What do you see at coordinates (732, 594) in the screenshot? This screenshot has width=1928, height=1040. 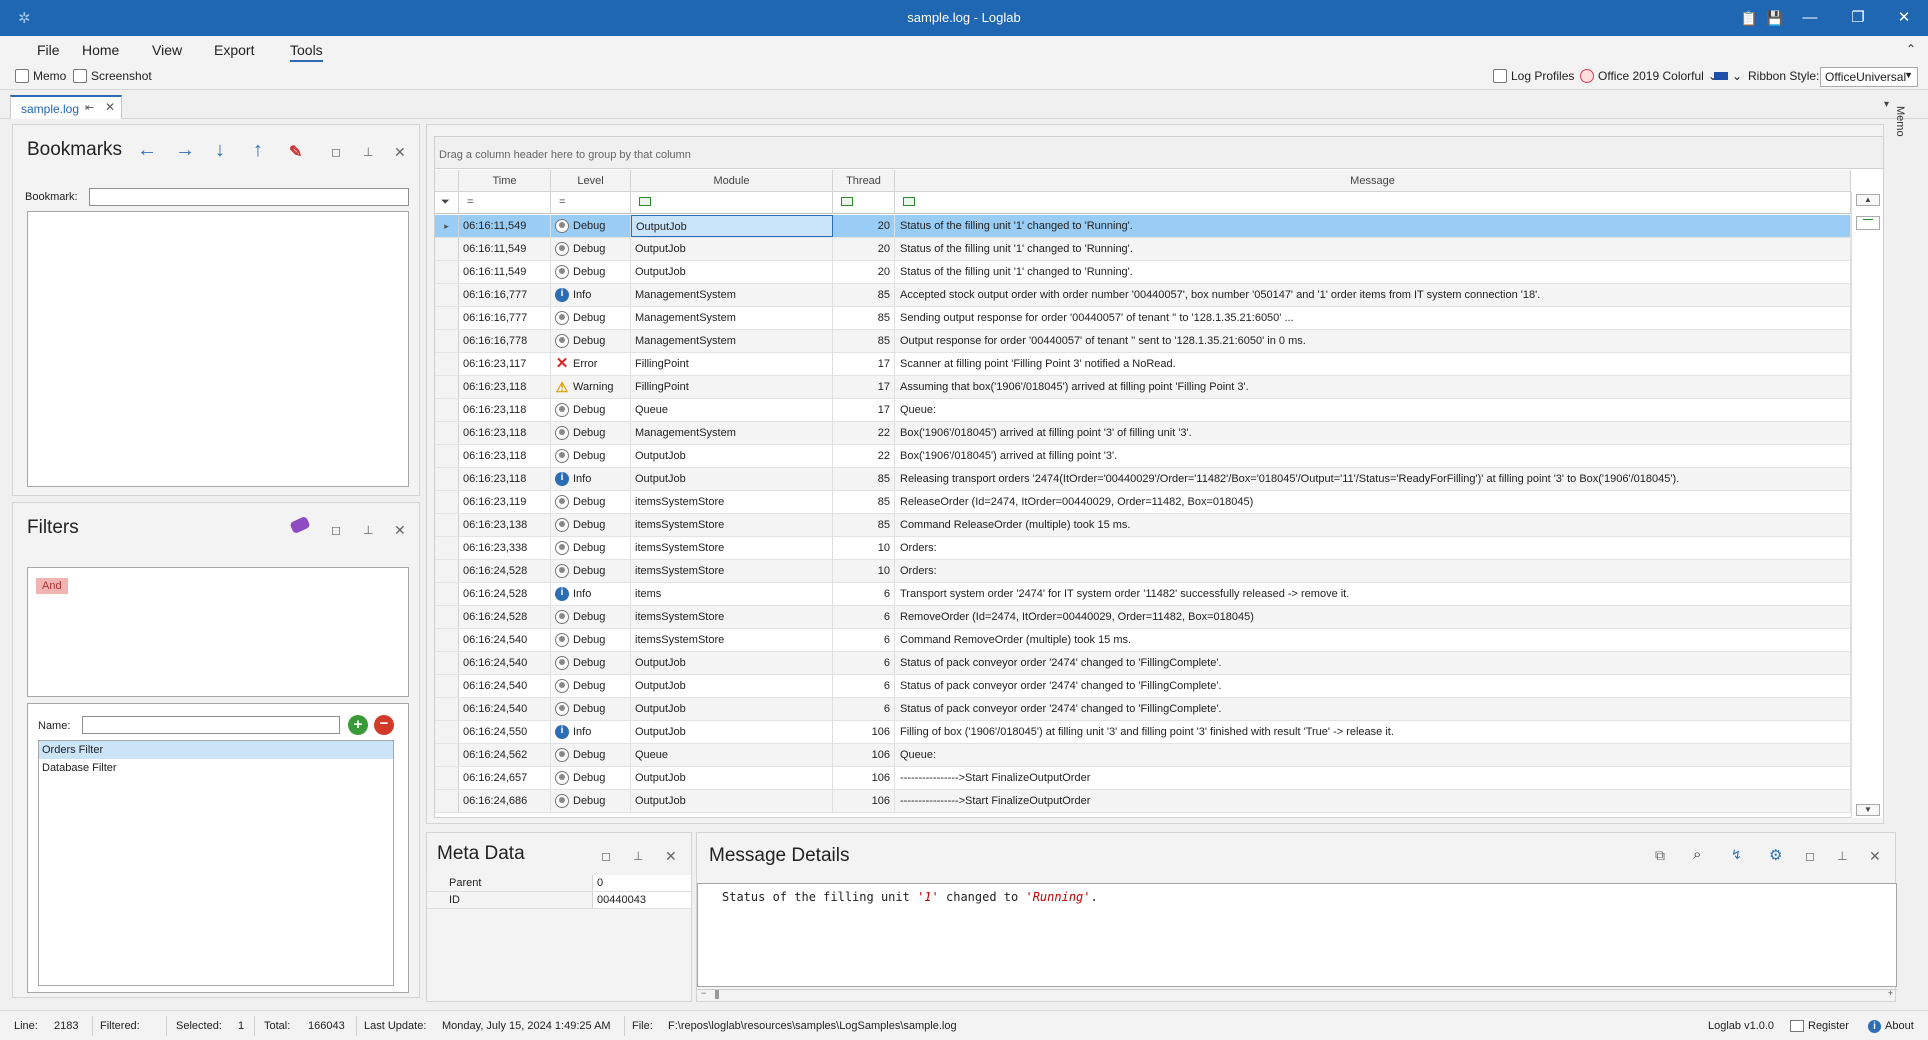 I see `cell-module: items` at bounding box center [732, 594].